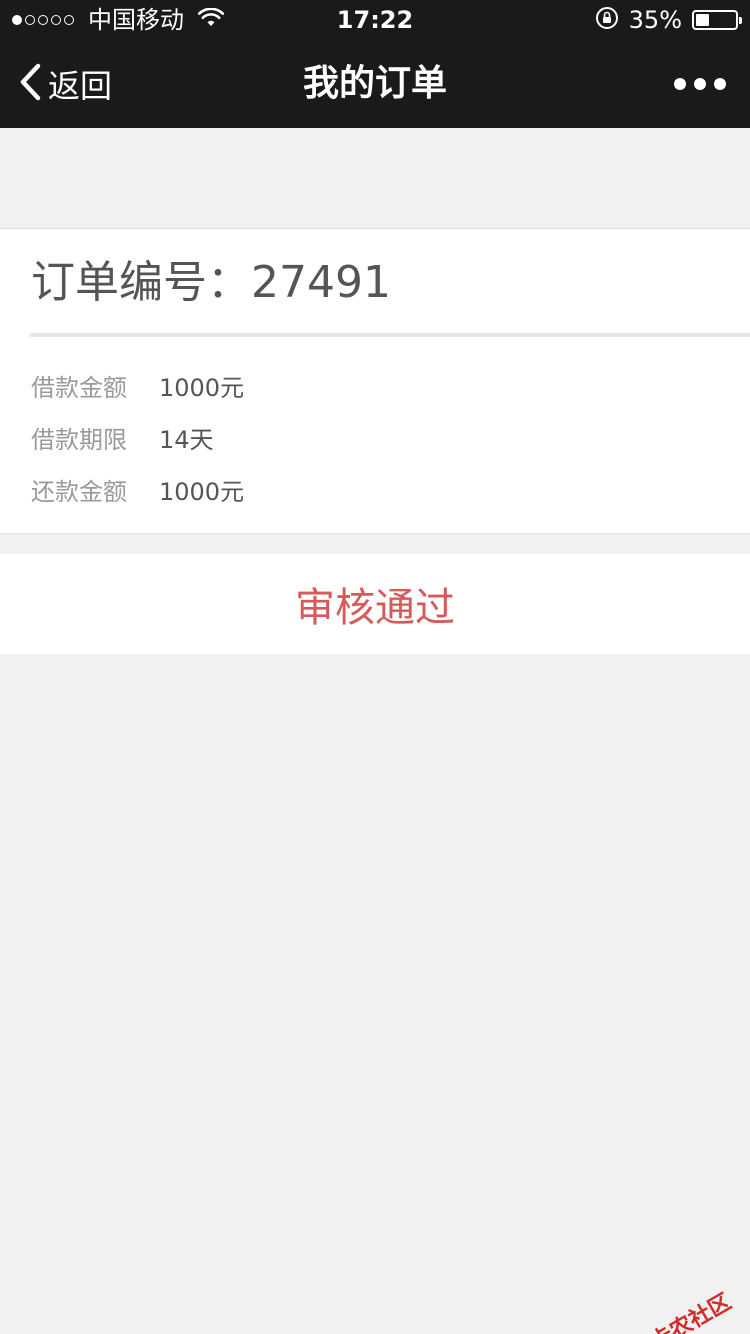 The height and width of the screenshot is (1334, 750). What do you see at coordinates (31, 84) in the screenshot?
I see `chevron-left-icon` at bounding box center [31, 84].